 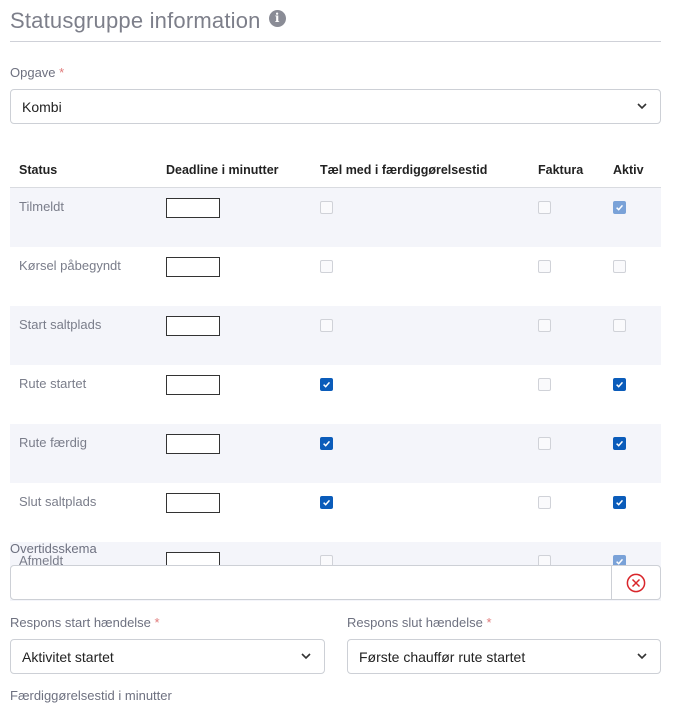 I want to click on status-name: Rute færdig, so click(x=88, y=453).